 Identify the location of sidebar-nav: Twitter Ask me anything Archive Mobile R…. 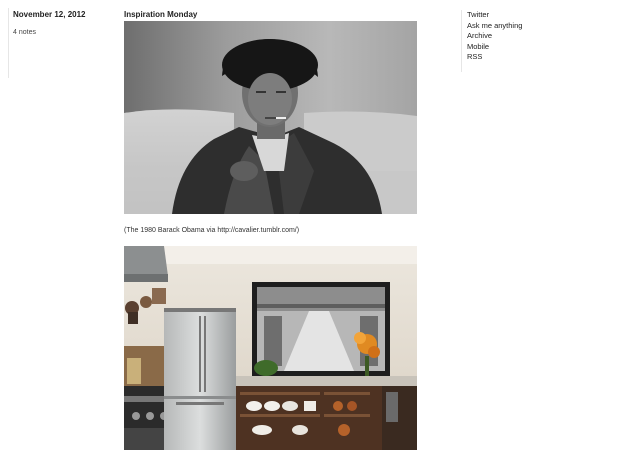
(491, 41).